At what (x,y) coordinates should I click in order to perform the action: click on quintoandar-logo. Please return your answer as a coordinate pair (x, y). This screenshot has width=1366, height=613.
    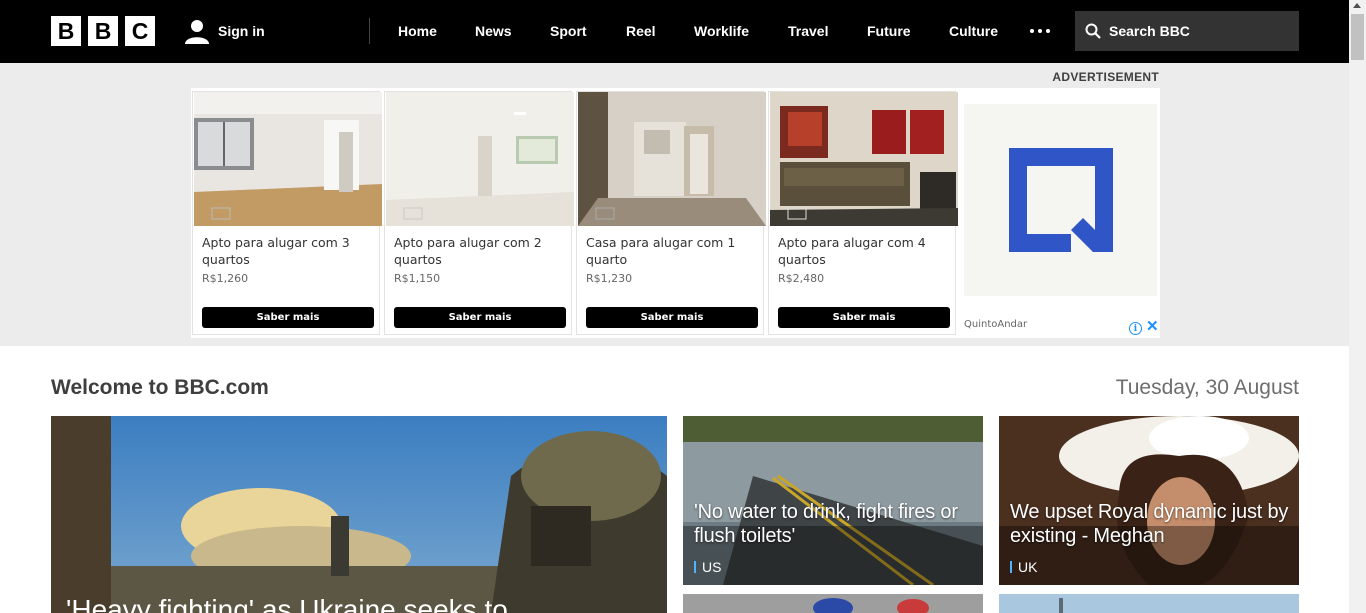
    Looking at the image, I should click on (1060, 200).